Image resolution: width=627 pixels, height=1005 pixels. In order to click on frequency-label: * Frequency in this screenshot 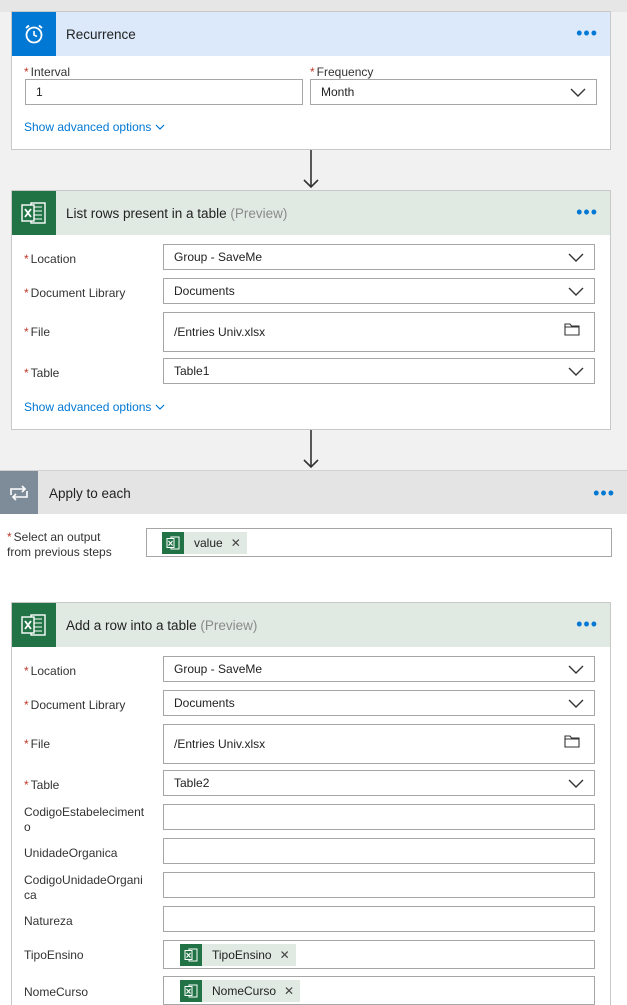, I will do `click(342, 72)`.